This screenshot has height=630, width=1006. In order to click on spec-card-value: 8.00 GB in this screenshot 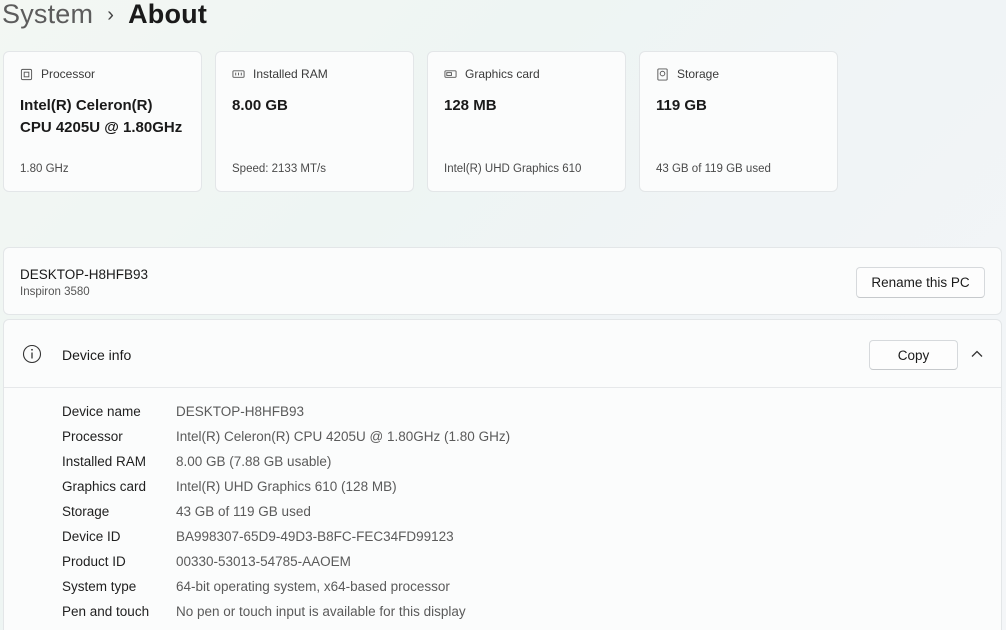, I will do `click(314, 106)`.